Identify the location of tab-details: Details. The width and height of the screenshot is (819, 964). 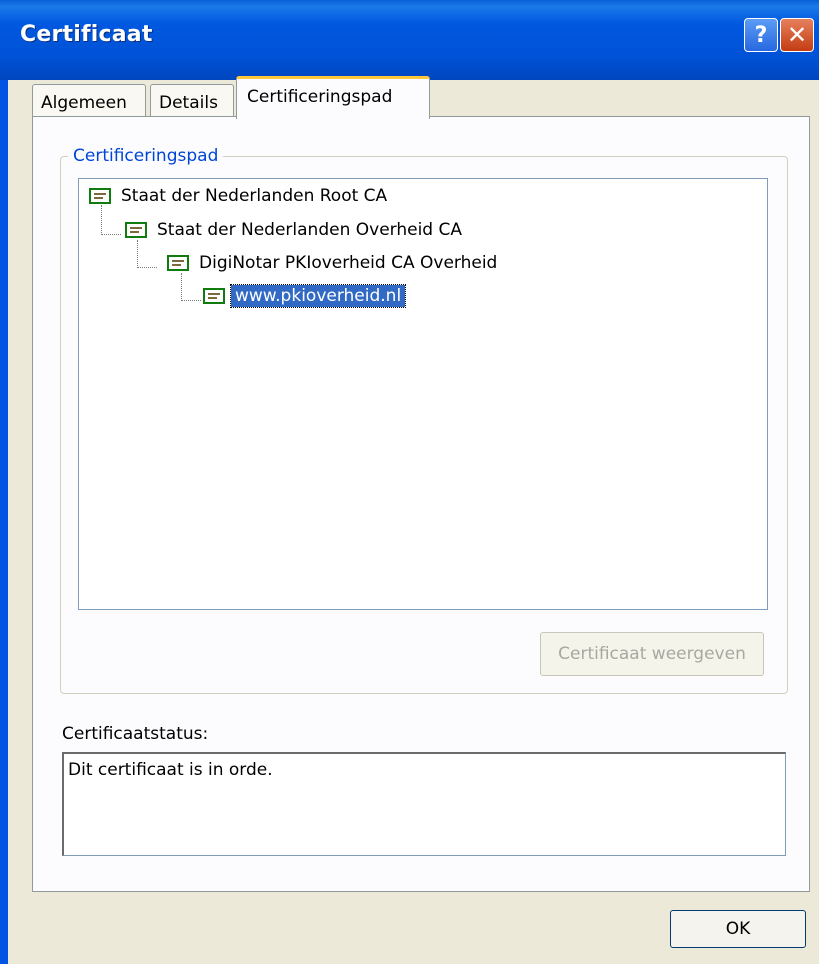
(192, 101).